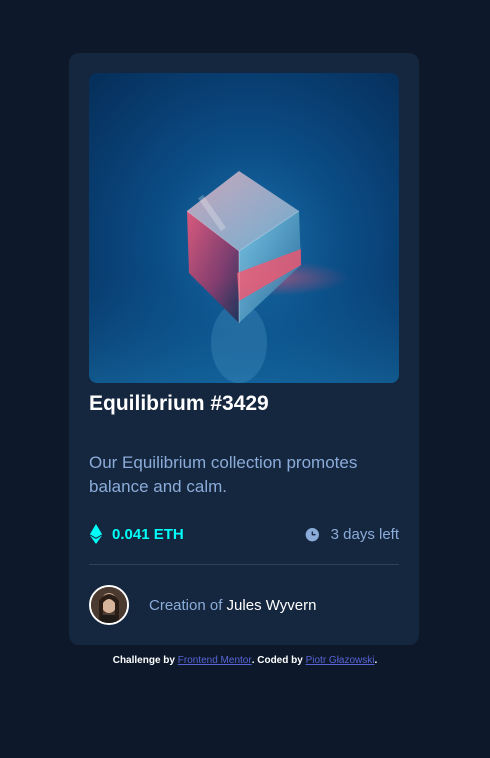 This screenshot has height=758, width=490. What do you see at coordinates (215, 660) in the screenshot?
I see `frontend-mentor-link: Frontend Mentor` at bounding box center [215, 660].